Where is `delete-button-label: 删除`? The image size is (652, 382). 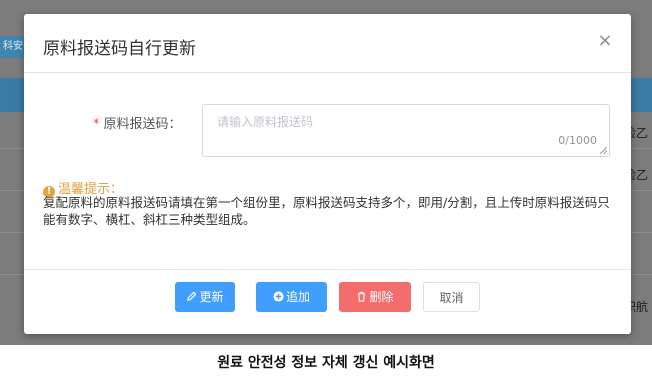 delete-button-label: 删除 is located at coordinates (381, 297).